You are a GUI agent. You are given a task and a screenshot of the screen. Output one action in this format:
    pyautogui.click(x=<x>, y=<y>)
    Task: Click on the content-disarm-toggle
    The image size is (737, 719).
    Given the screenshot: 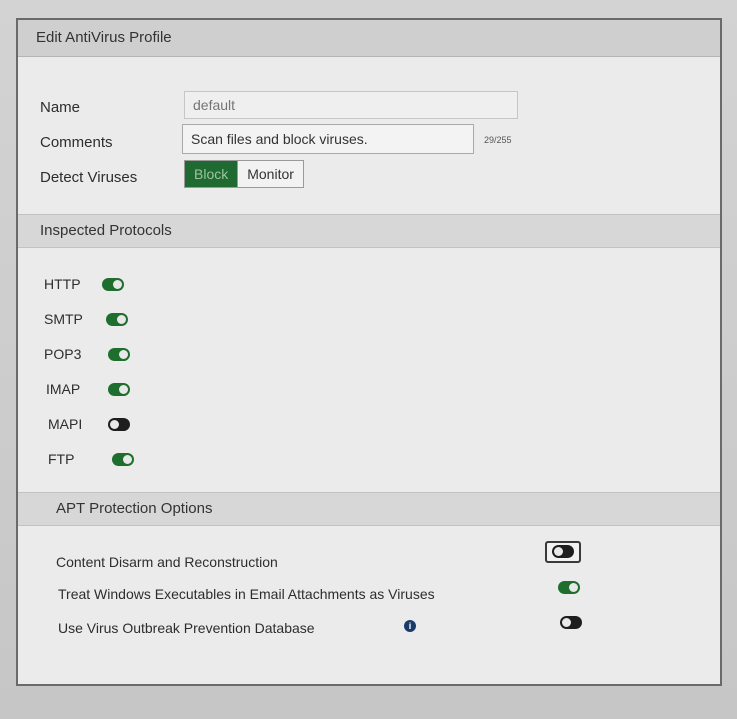 What is the action you would take?
    pyautogui.click(x=563, y=551)
    